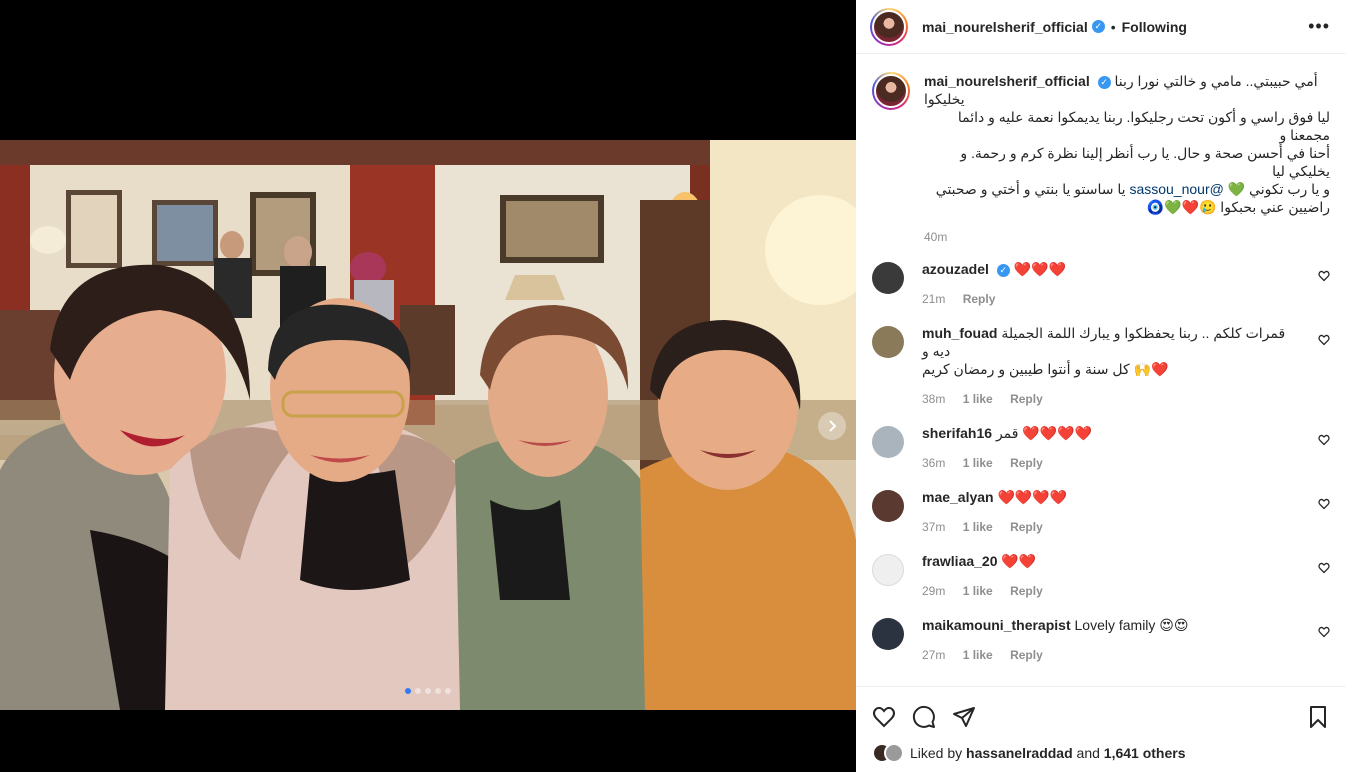 This screenshot has width=1346, height=772. Describe the element at coordinates (1045, 369) in the screenshot. I see `comment-text-continued: كل سنة و أنتوا طيبين و رمضان كريم 🙌❤️` at that location.